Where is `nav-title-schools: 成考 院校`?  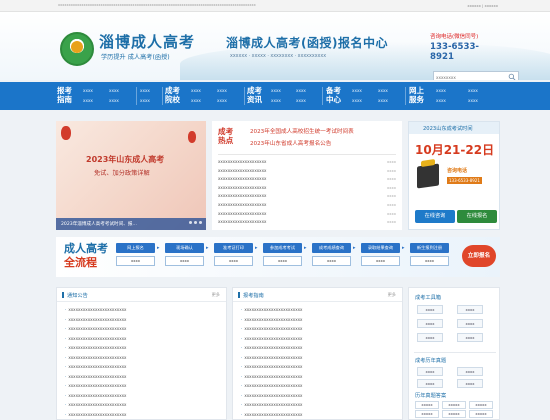
nav-title-schools: 成考 院校 is located at coordinates (172, 95).